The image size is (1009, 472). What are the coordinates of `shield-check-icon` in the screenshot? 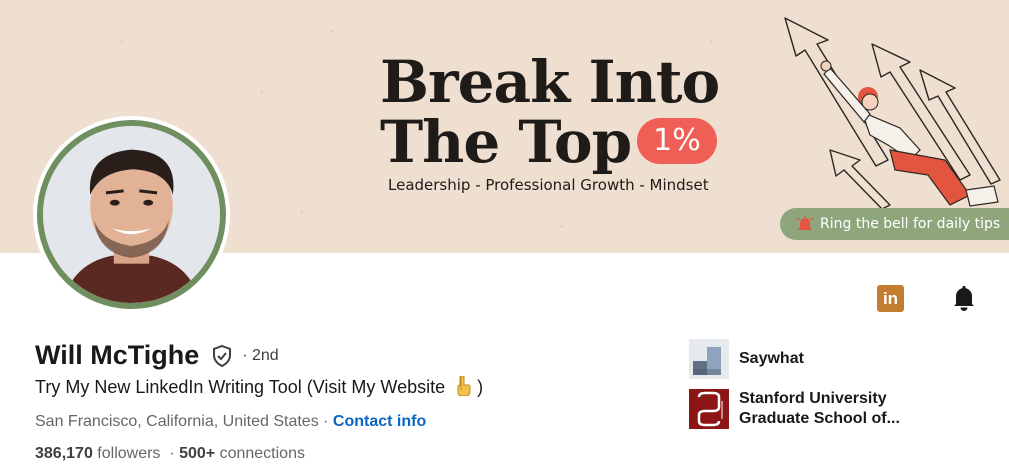 It's located at (222, 356).